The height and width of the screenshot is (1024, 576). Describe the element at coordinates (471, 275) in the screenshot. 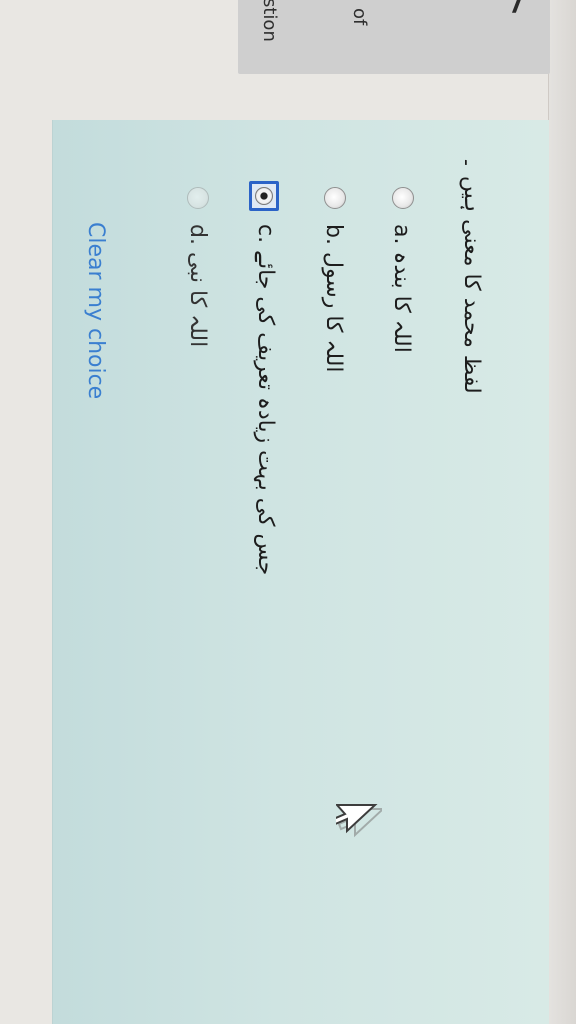

I see `question-text: لفظ محمد کا معنی ہیں ۔` at that location.